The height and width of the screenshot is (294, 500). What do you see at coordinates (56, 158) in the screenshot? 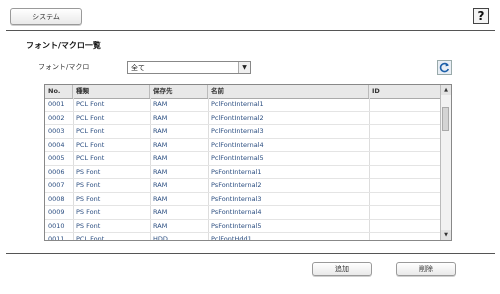
I see `cell-no: 0005` at bounding box center [56, 158].